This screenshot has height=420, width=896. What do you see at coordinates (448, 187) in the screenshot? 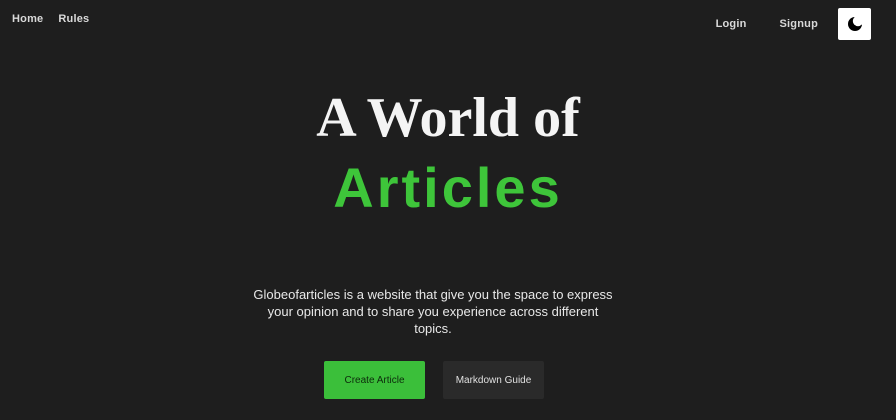
I see `hero-title-highlight: Articles` at bounding box center [448, 187].